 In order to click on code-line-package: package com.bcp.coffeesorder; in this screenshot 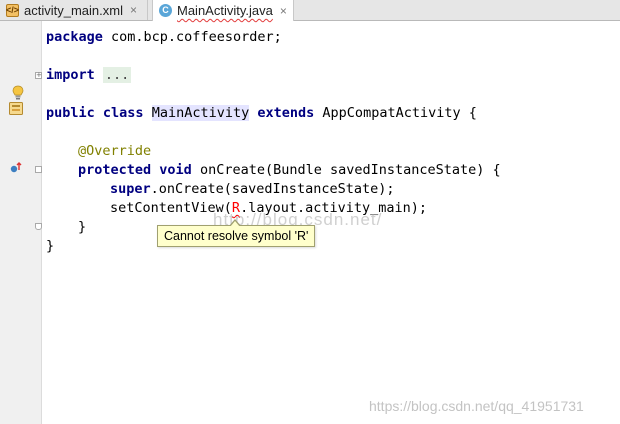, I will do `click(164, 37)`.